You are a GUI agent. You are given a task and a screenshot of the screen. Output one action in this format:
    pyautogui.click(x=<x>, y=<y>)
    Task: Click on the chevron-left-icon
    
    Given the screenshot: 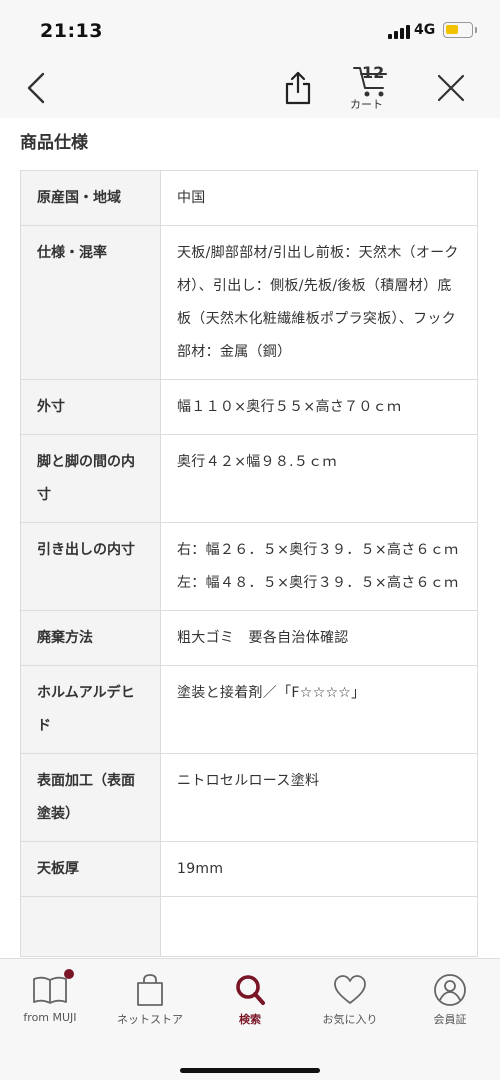 What is the action you would take?
    pyautogui.click(x=36, y=88)
    